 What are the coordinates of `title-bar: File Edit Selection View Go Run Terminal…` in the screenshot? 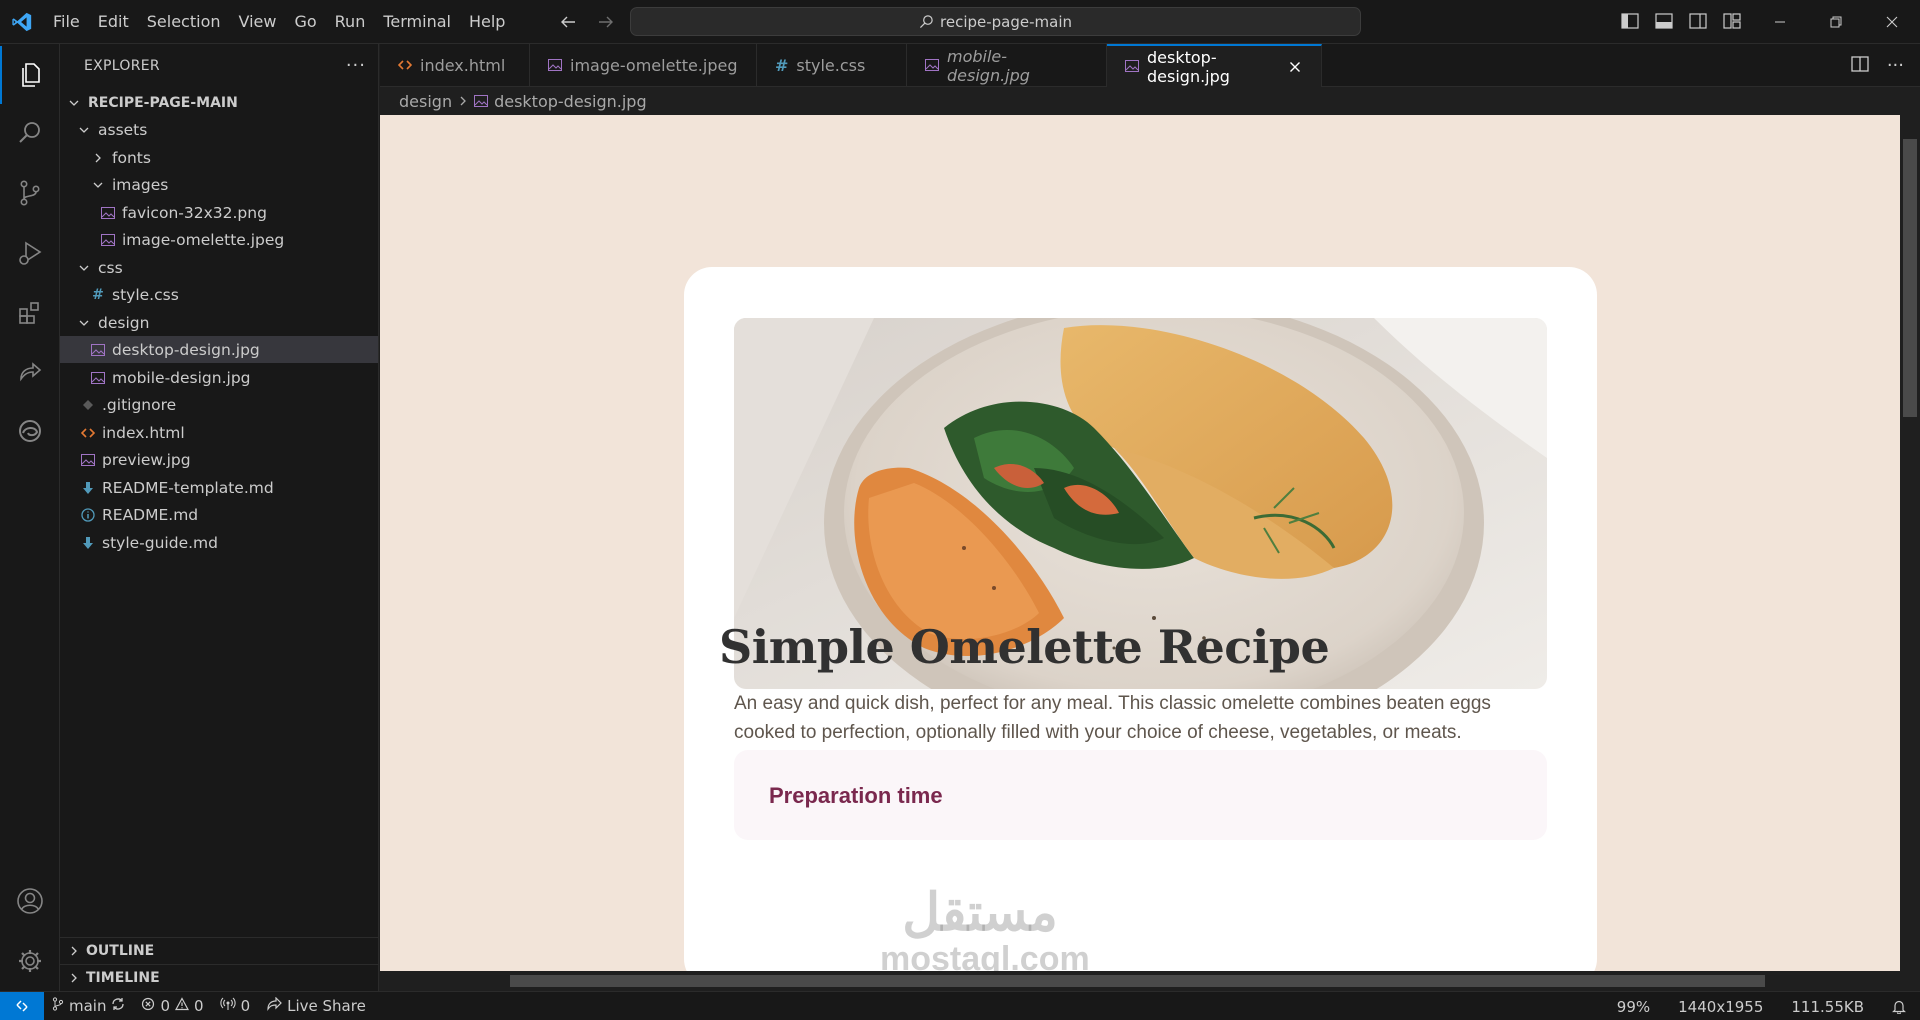 It's located at (960, 22).